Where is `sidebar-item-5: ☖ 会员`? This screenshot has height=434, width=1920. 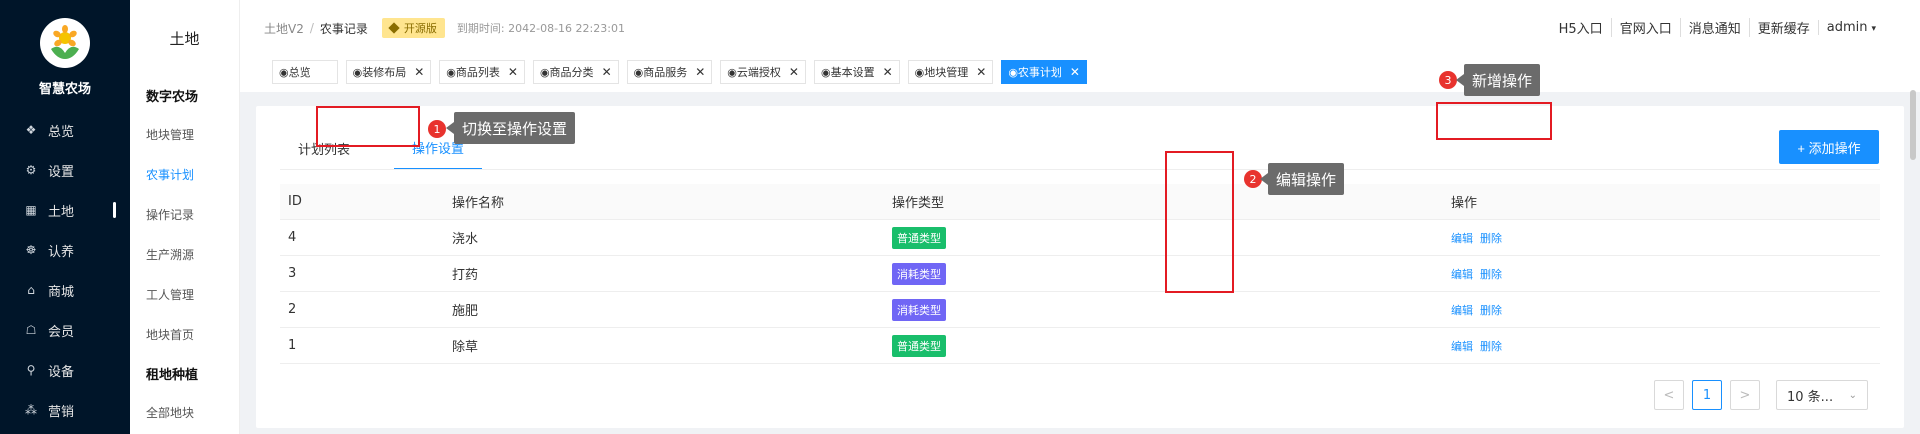 sidebar-item-5: ☖ 会员 is located at coordinates (65, 330).